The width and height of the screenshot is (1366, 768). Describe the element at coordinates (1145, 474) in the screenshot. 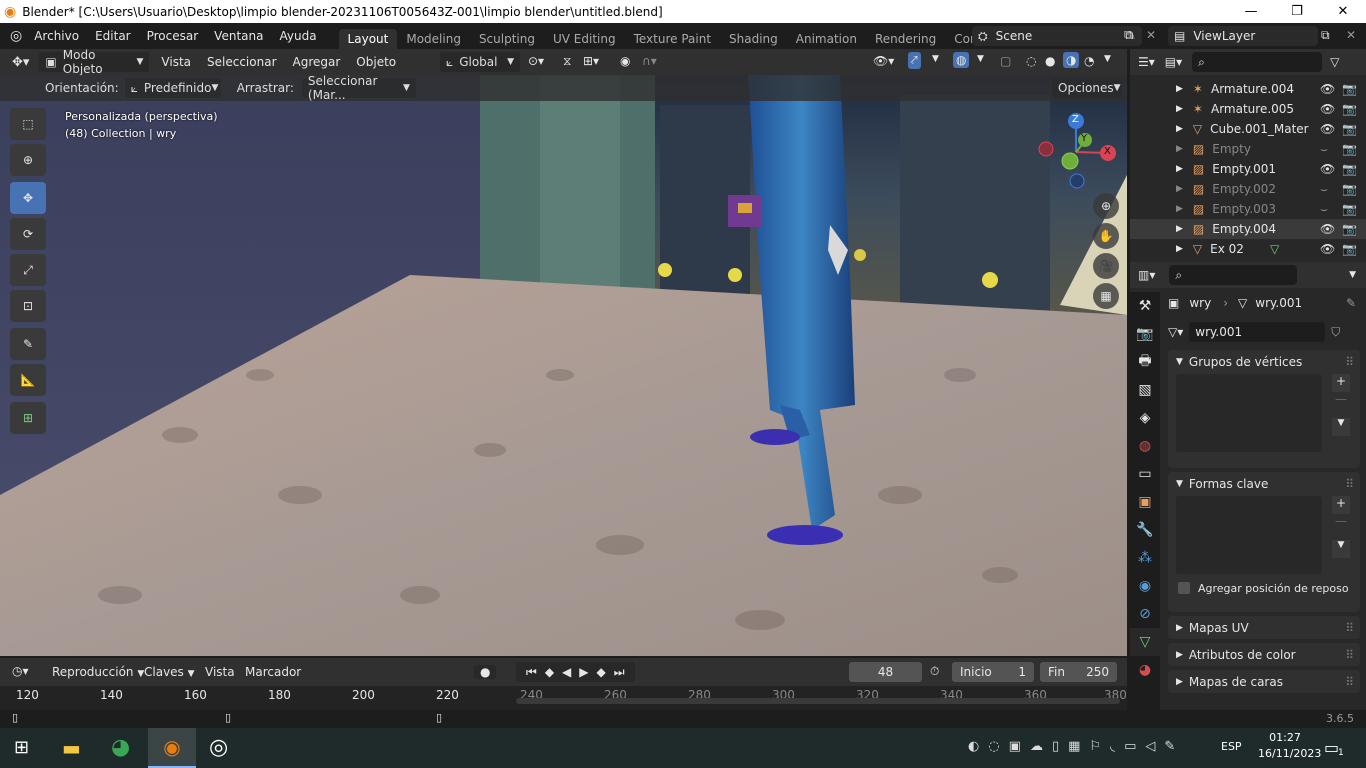

I see `collection-tab: ▭` at that location.